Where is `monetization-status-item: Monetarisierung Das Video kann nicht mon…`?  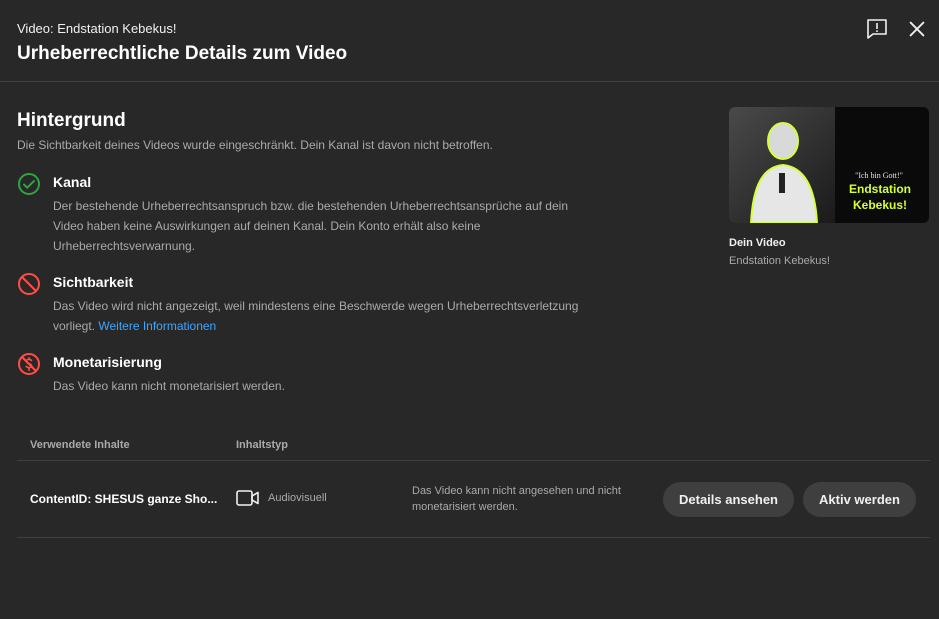
monetization-status-item: Monetarisierung Das Video kann nicht mon… is located at coordinates (307, 374).